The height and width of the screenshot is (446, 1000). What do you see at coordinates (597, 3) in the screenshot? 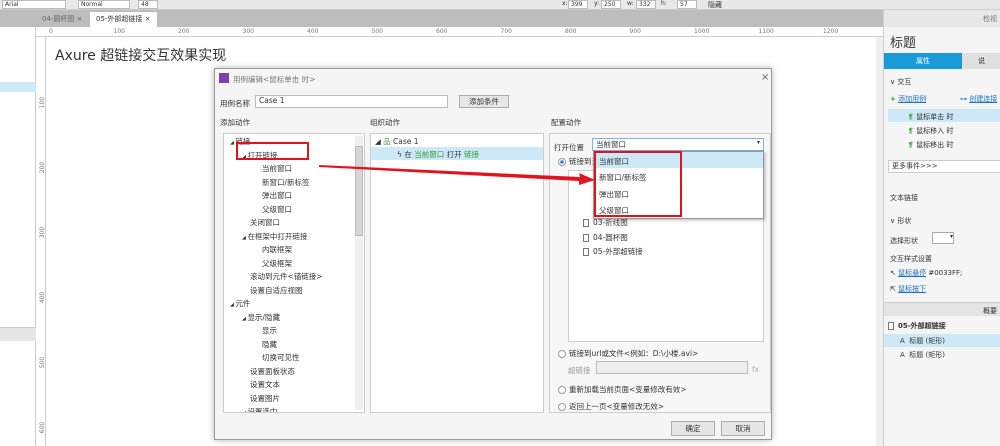
I see `y-label: y:` at bounding box center [597, 3].